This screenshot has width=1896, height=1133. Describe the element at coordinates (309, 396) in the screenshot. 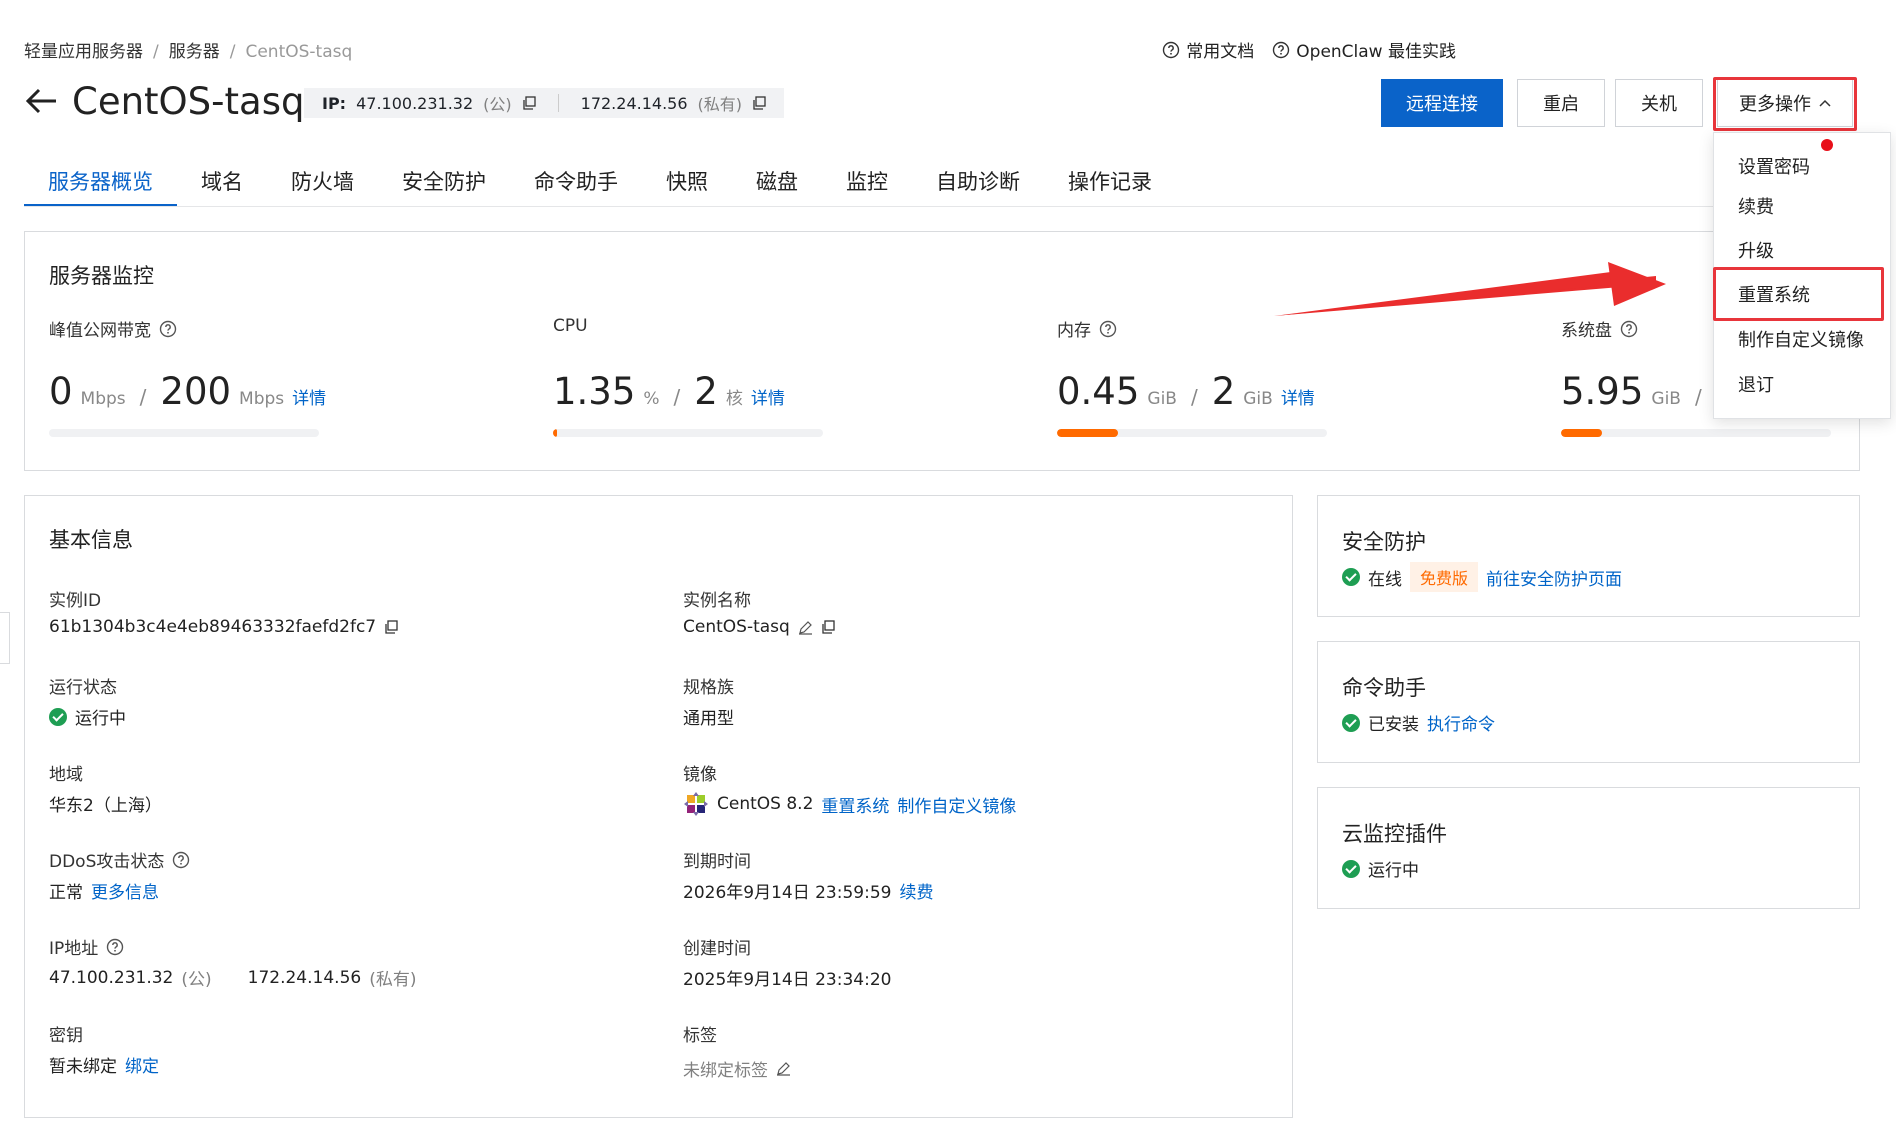

I see `bandwidth-detail-link: 详情` at that location.